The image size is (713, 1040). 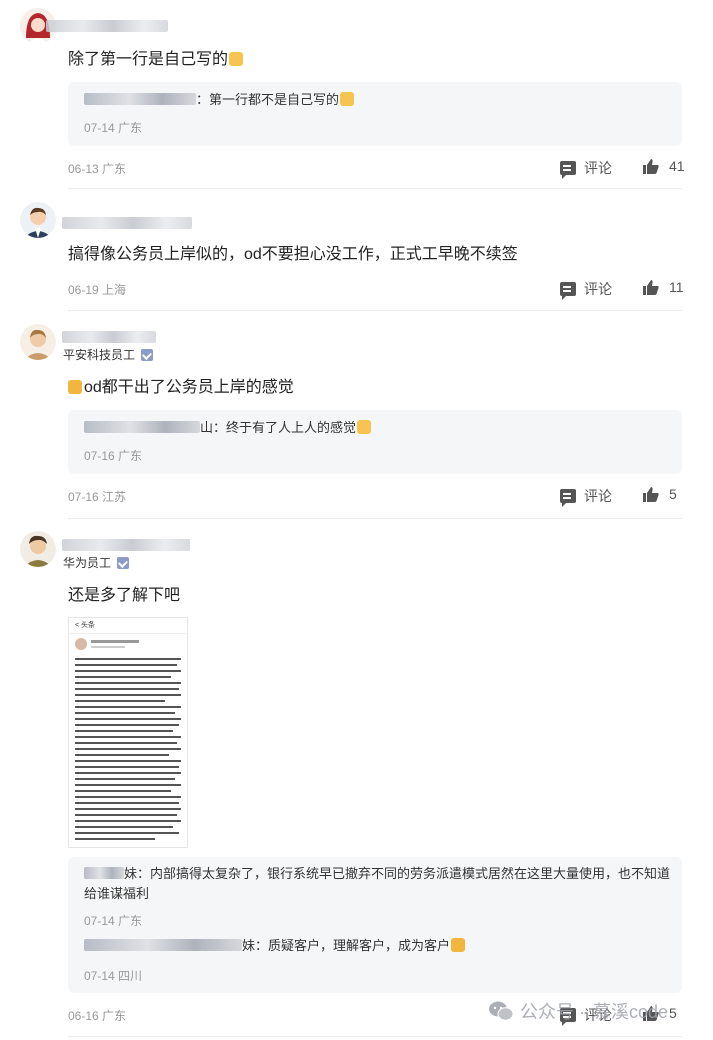 I want to click on like-button: 11, so click(x=663, y=287).